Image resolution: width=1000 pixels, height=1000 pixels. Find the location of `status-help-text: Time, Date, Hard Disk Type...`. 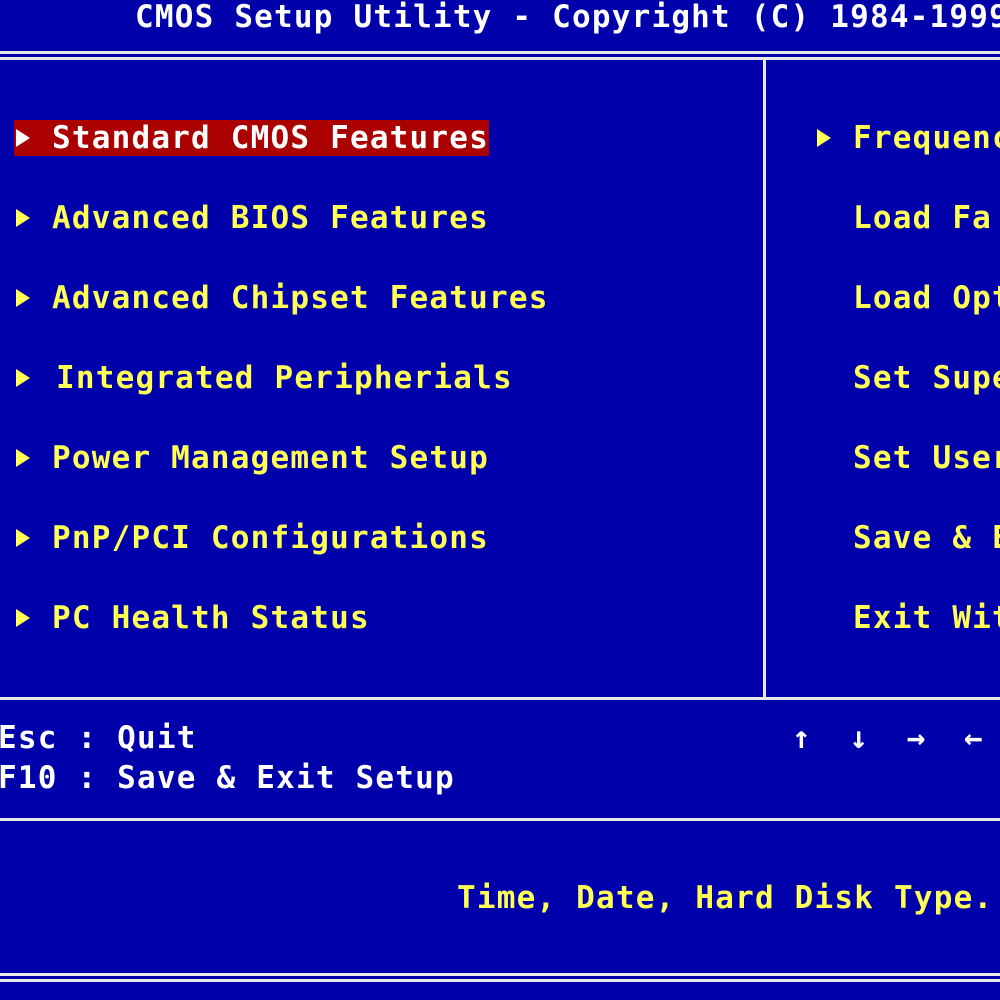

status-help-text: Time, Date, Hard Disk Type... is located at coordinates (728, 898).